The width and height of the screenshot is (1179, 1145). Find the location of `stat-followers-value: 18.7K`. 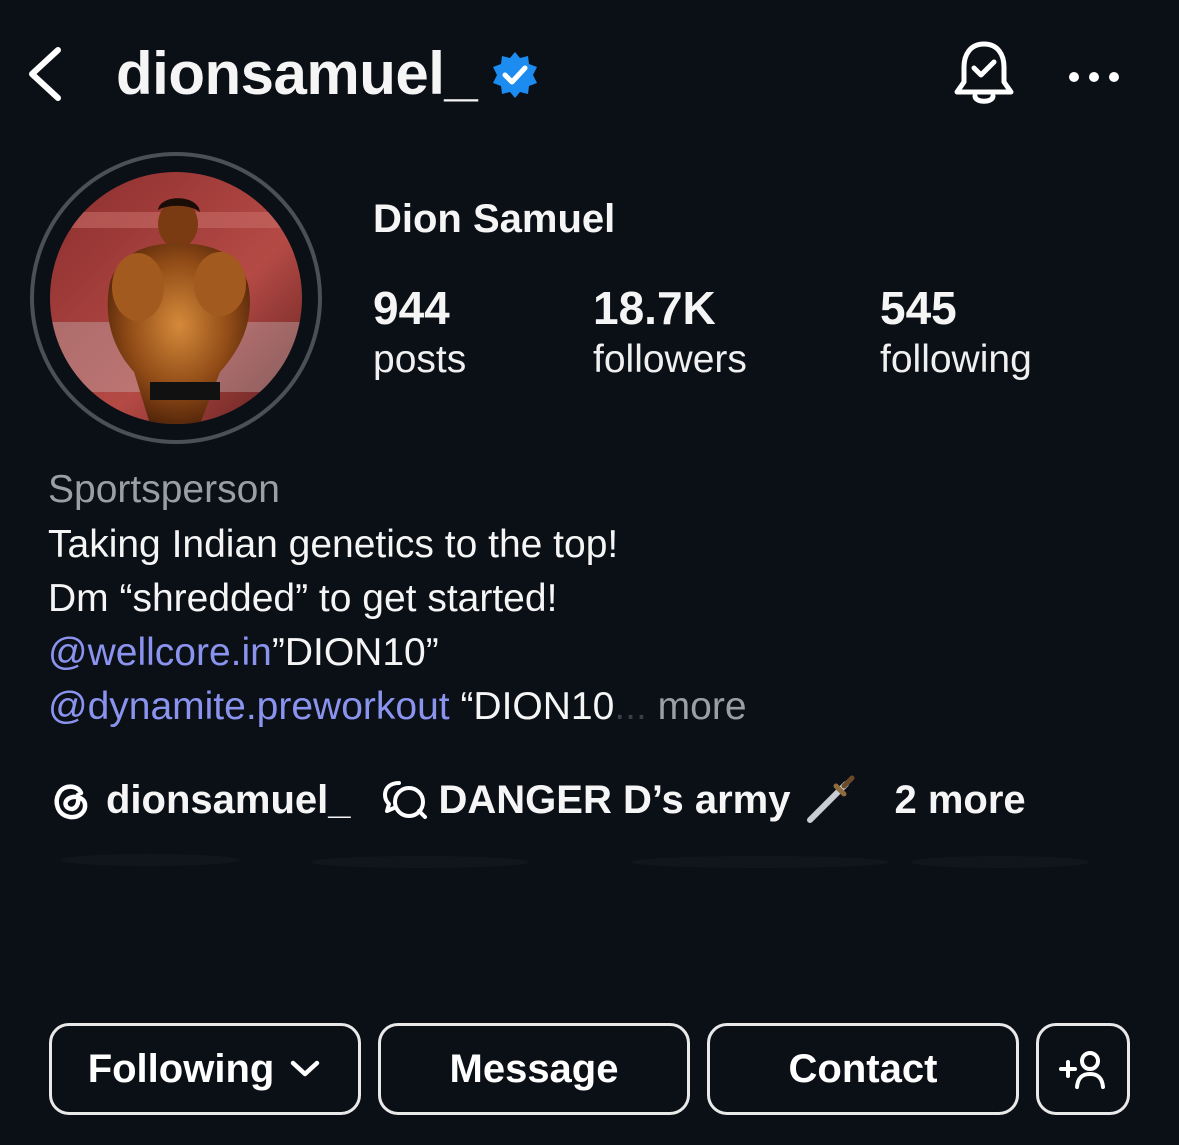

stat-followers-value: 18.7K is located at coordinates (654, 308).